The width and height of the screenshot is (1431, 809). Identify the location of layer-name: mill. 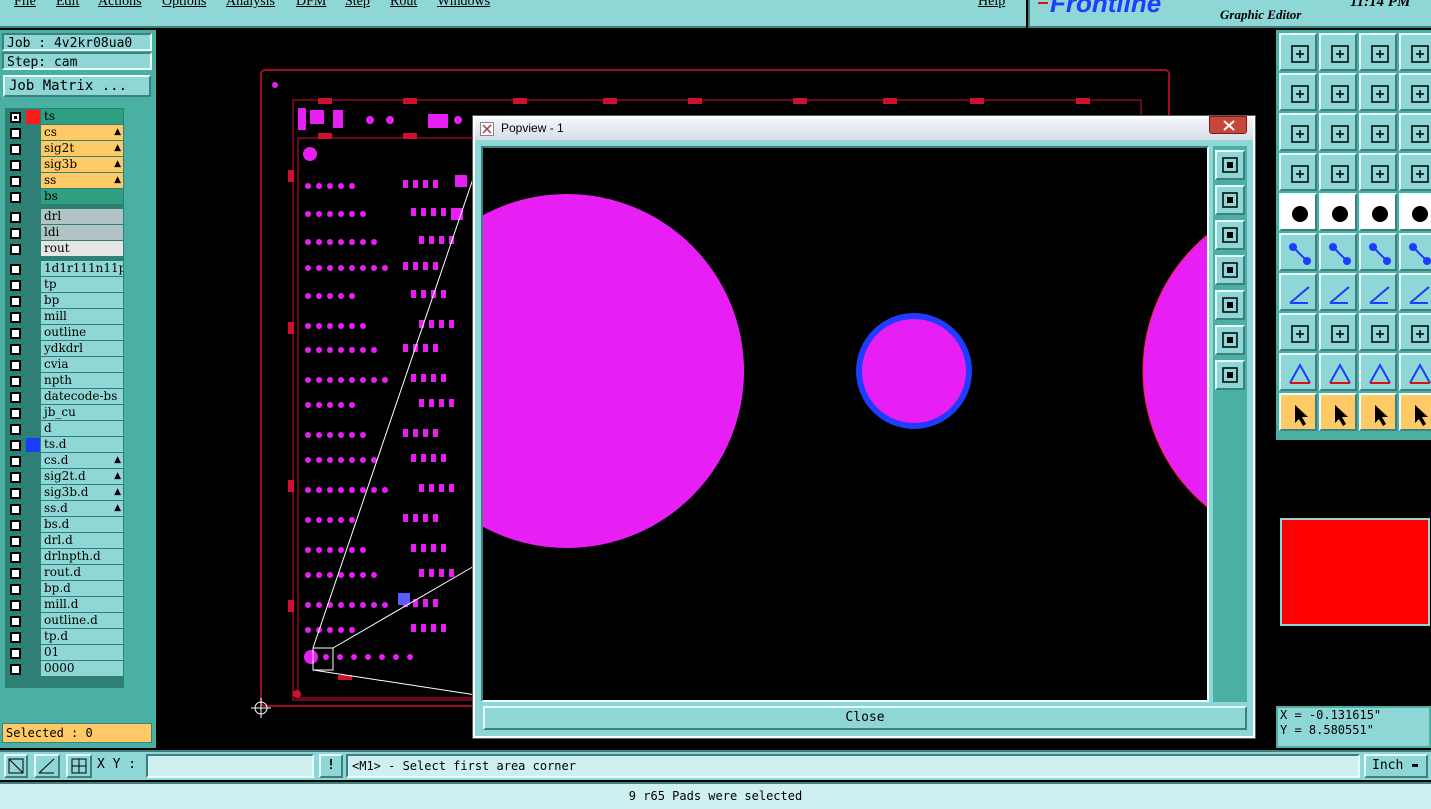
(82, 316).